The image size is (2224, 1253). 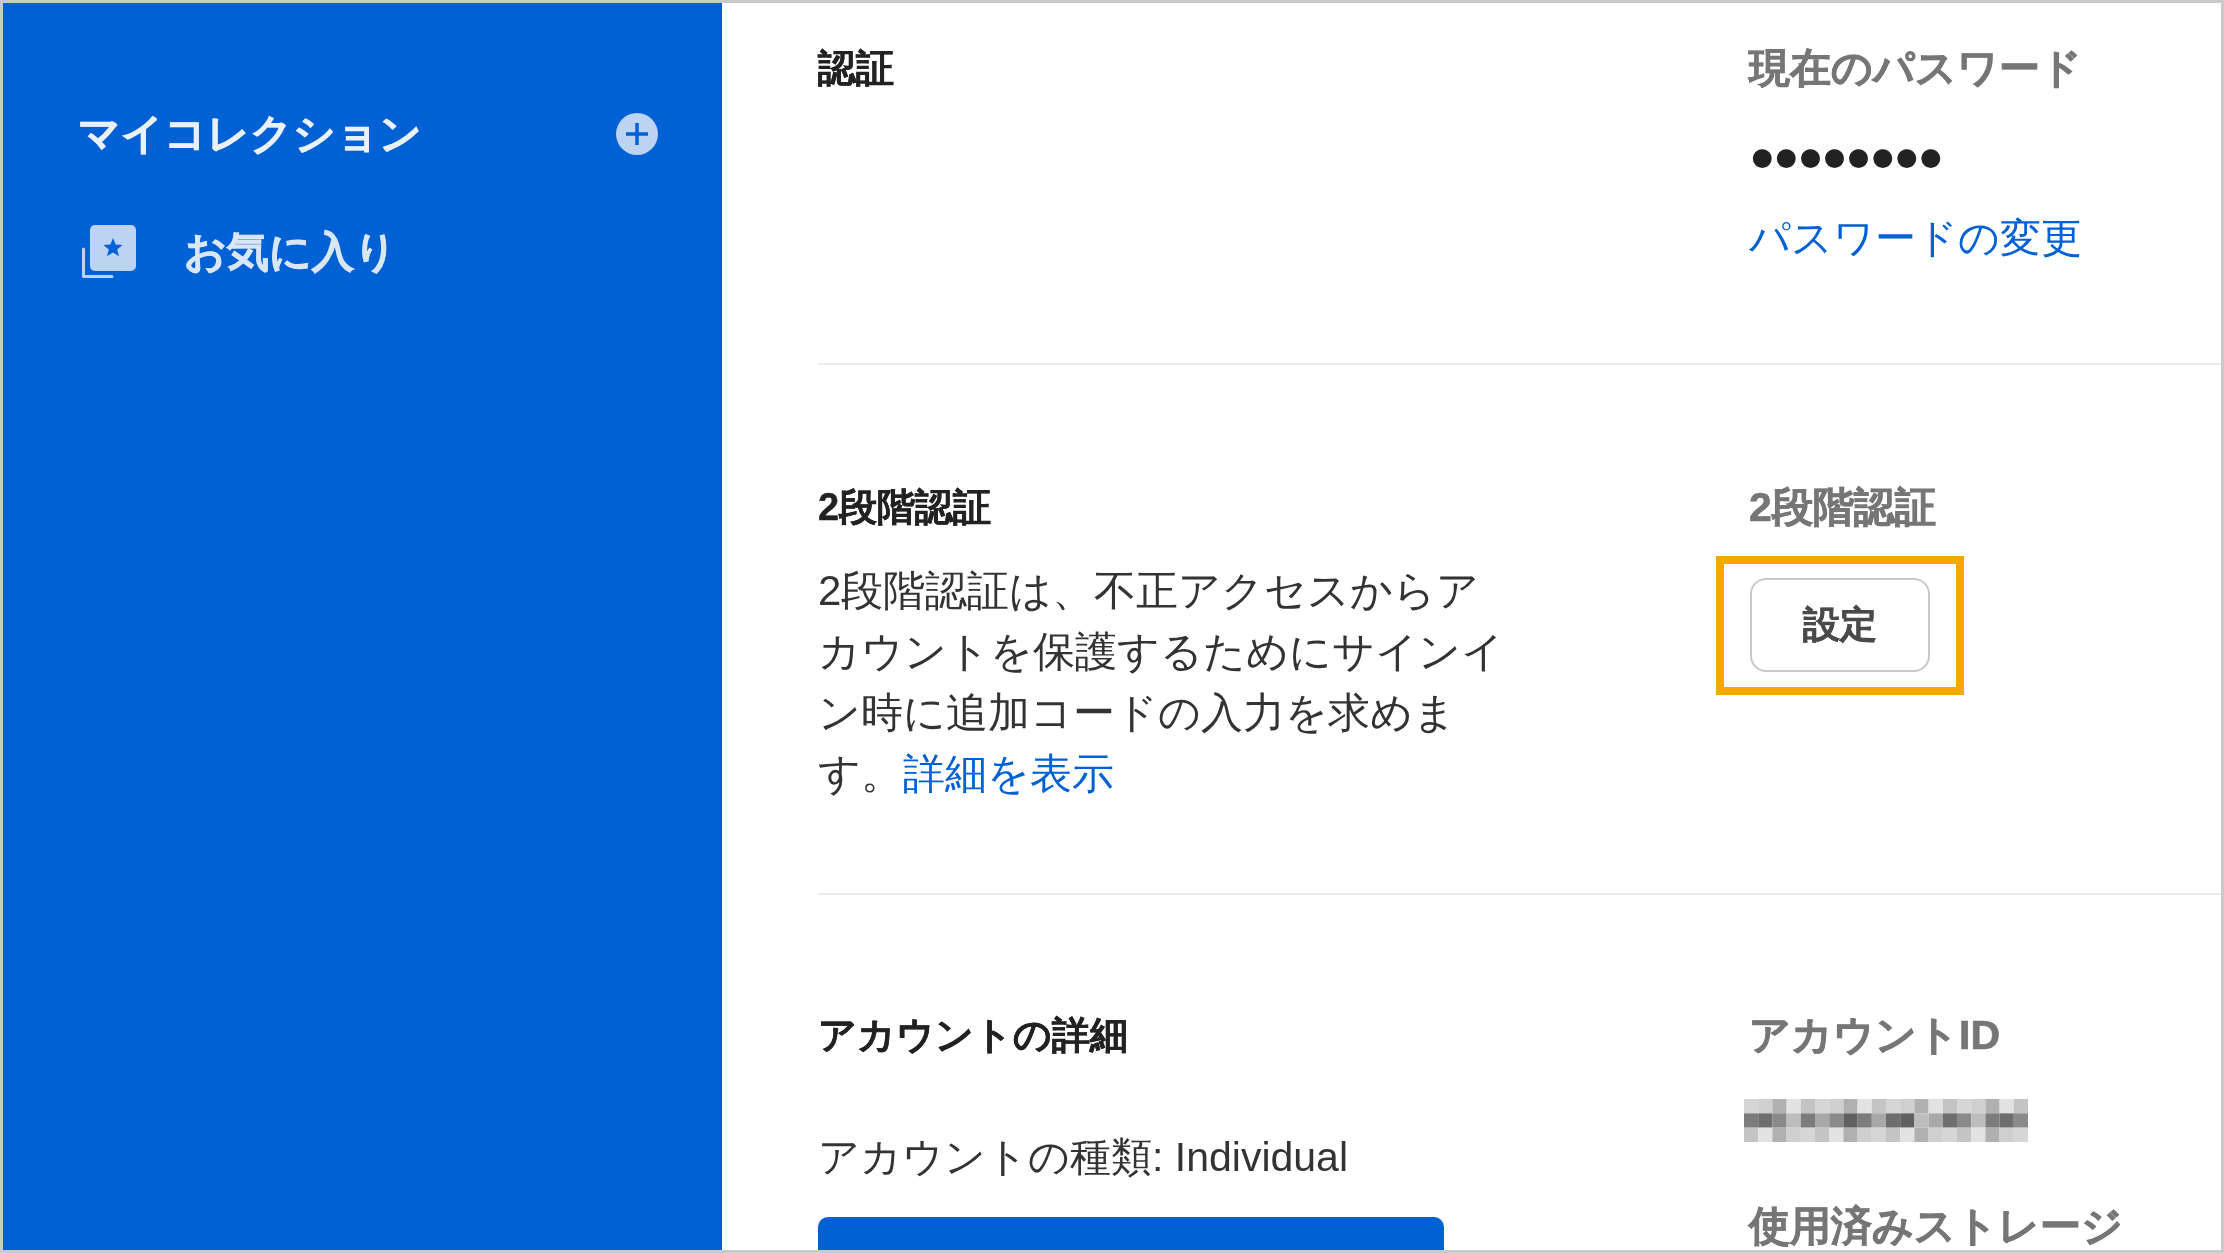 What do you see at coordinates (856, 68) in the screenshot?
I see `section-title: 認証` at bounding box center [856, 68].